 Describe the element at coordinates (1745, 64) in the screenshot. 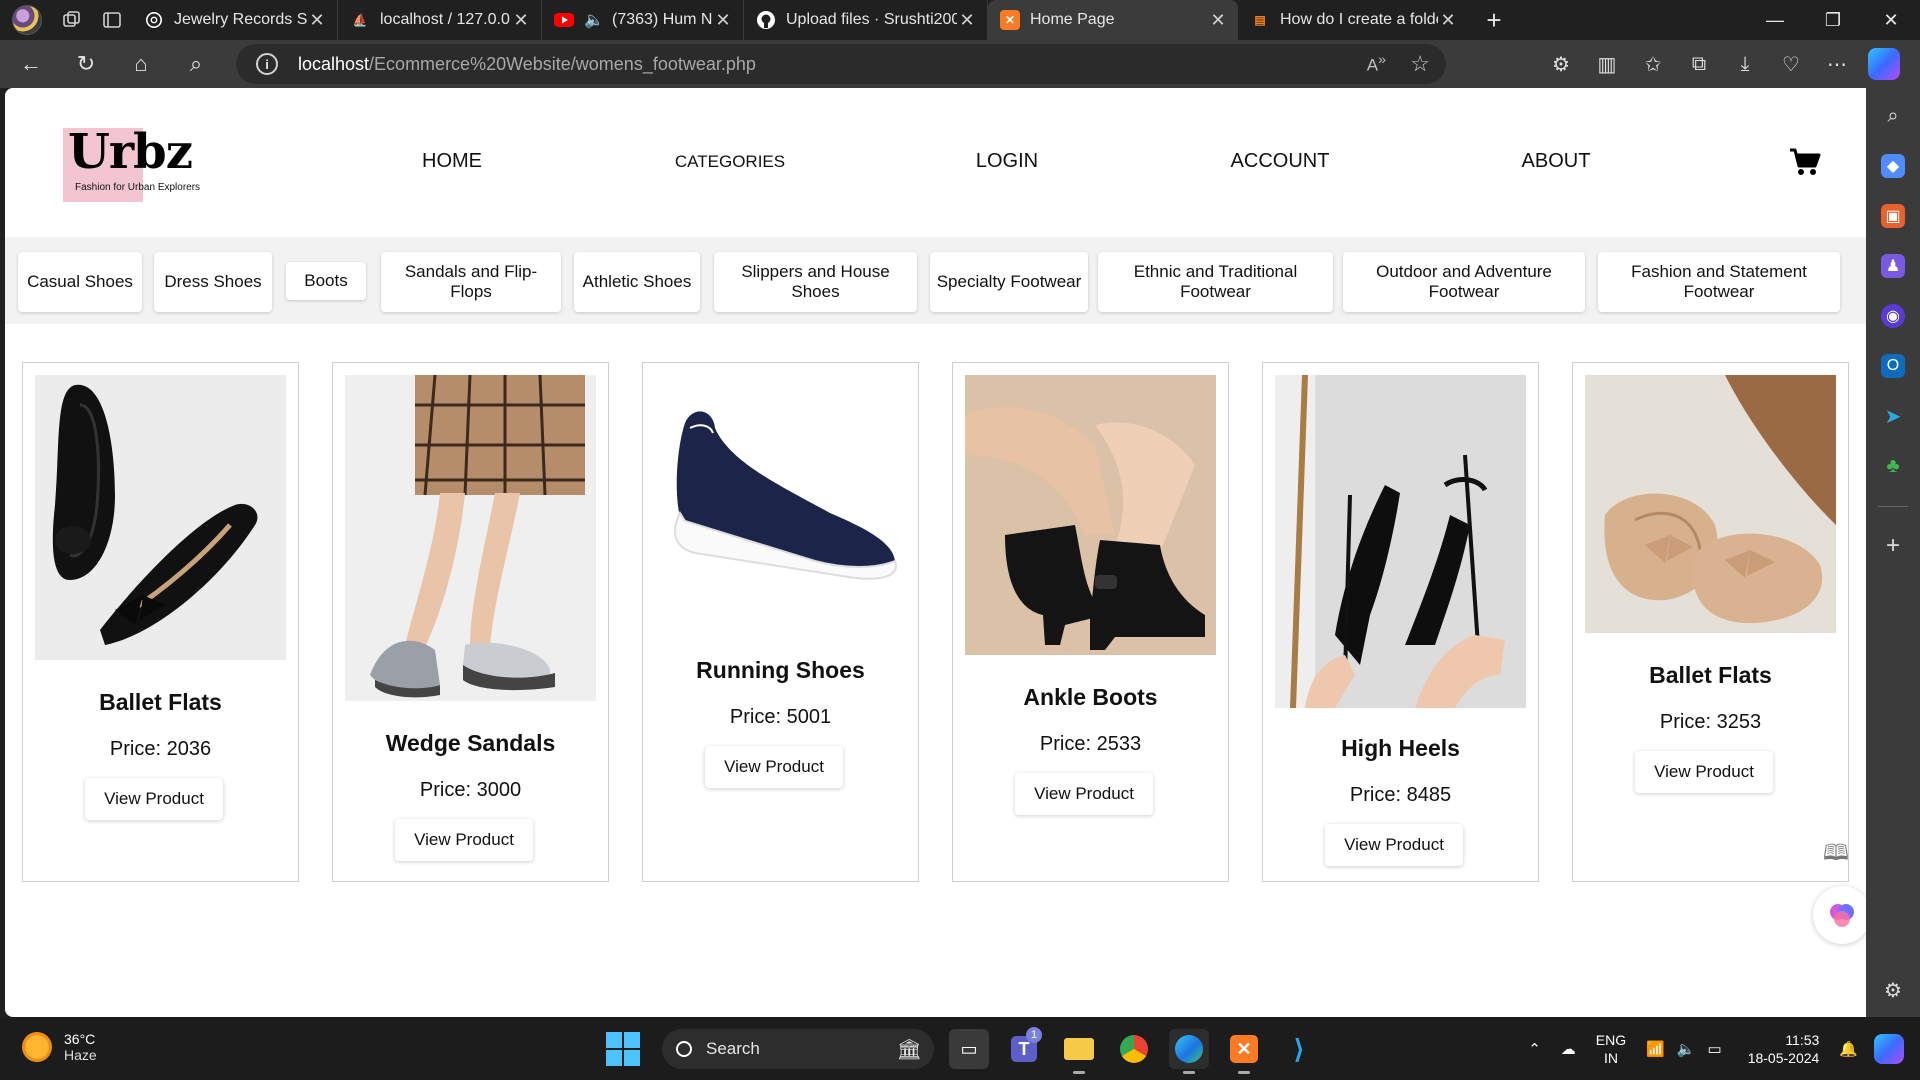

I see `downloads-icon: ⤓` at that location.